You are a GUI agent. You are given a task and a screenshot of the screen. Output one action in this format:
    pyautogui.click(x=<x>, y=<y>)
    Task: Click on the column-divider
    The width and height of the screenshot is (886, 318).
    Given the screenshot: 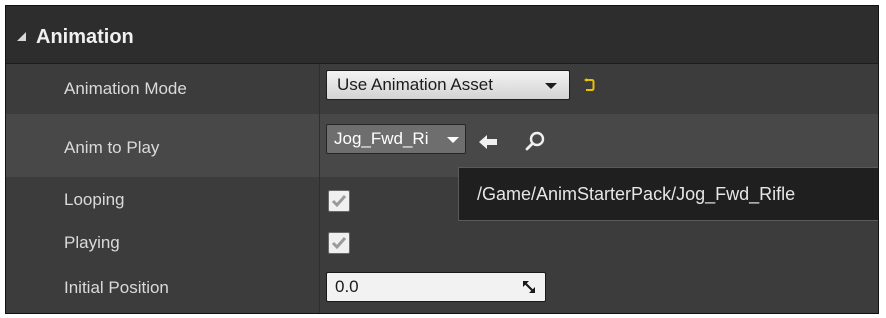 What is the action you would take?
    pyautogui.click(x=319, y=188)
    